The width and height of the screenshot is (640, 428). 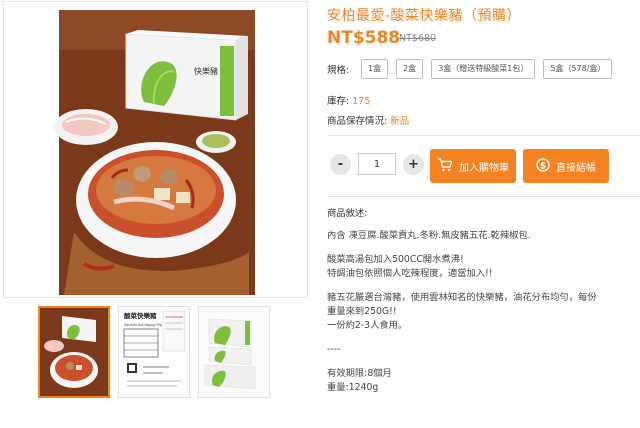 I want to click on description-pork-1: 豬五花嚴選台灣豬，使用雲林知名的快樂豬，油花分布均勻，每份, so click(x=462, y=297).